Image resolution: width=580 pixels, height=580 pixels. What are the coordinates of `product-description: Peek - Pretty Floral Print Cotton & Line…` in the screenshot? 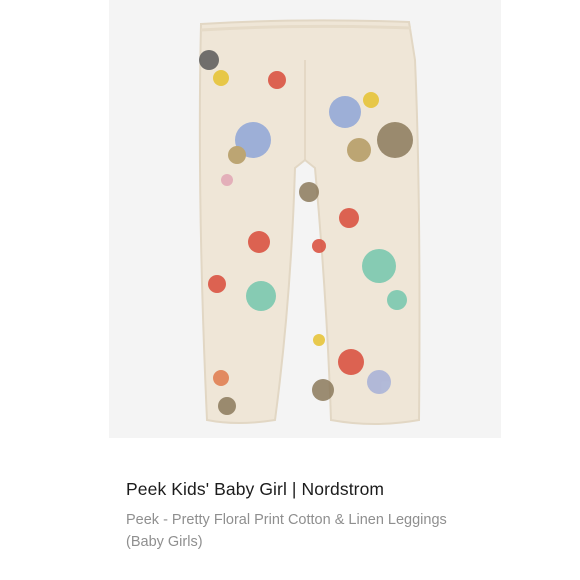 It's located at (286, 531).